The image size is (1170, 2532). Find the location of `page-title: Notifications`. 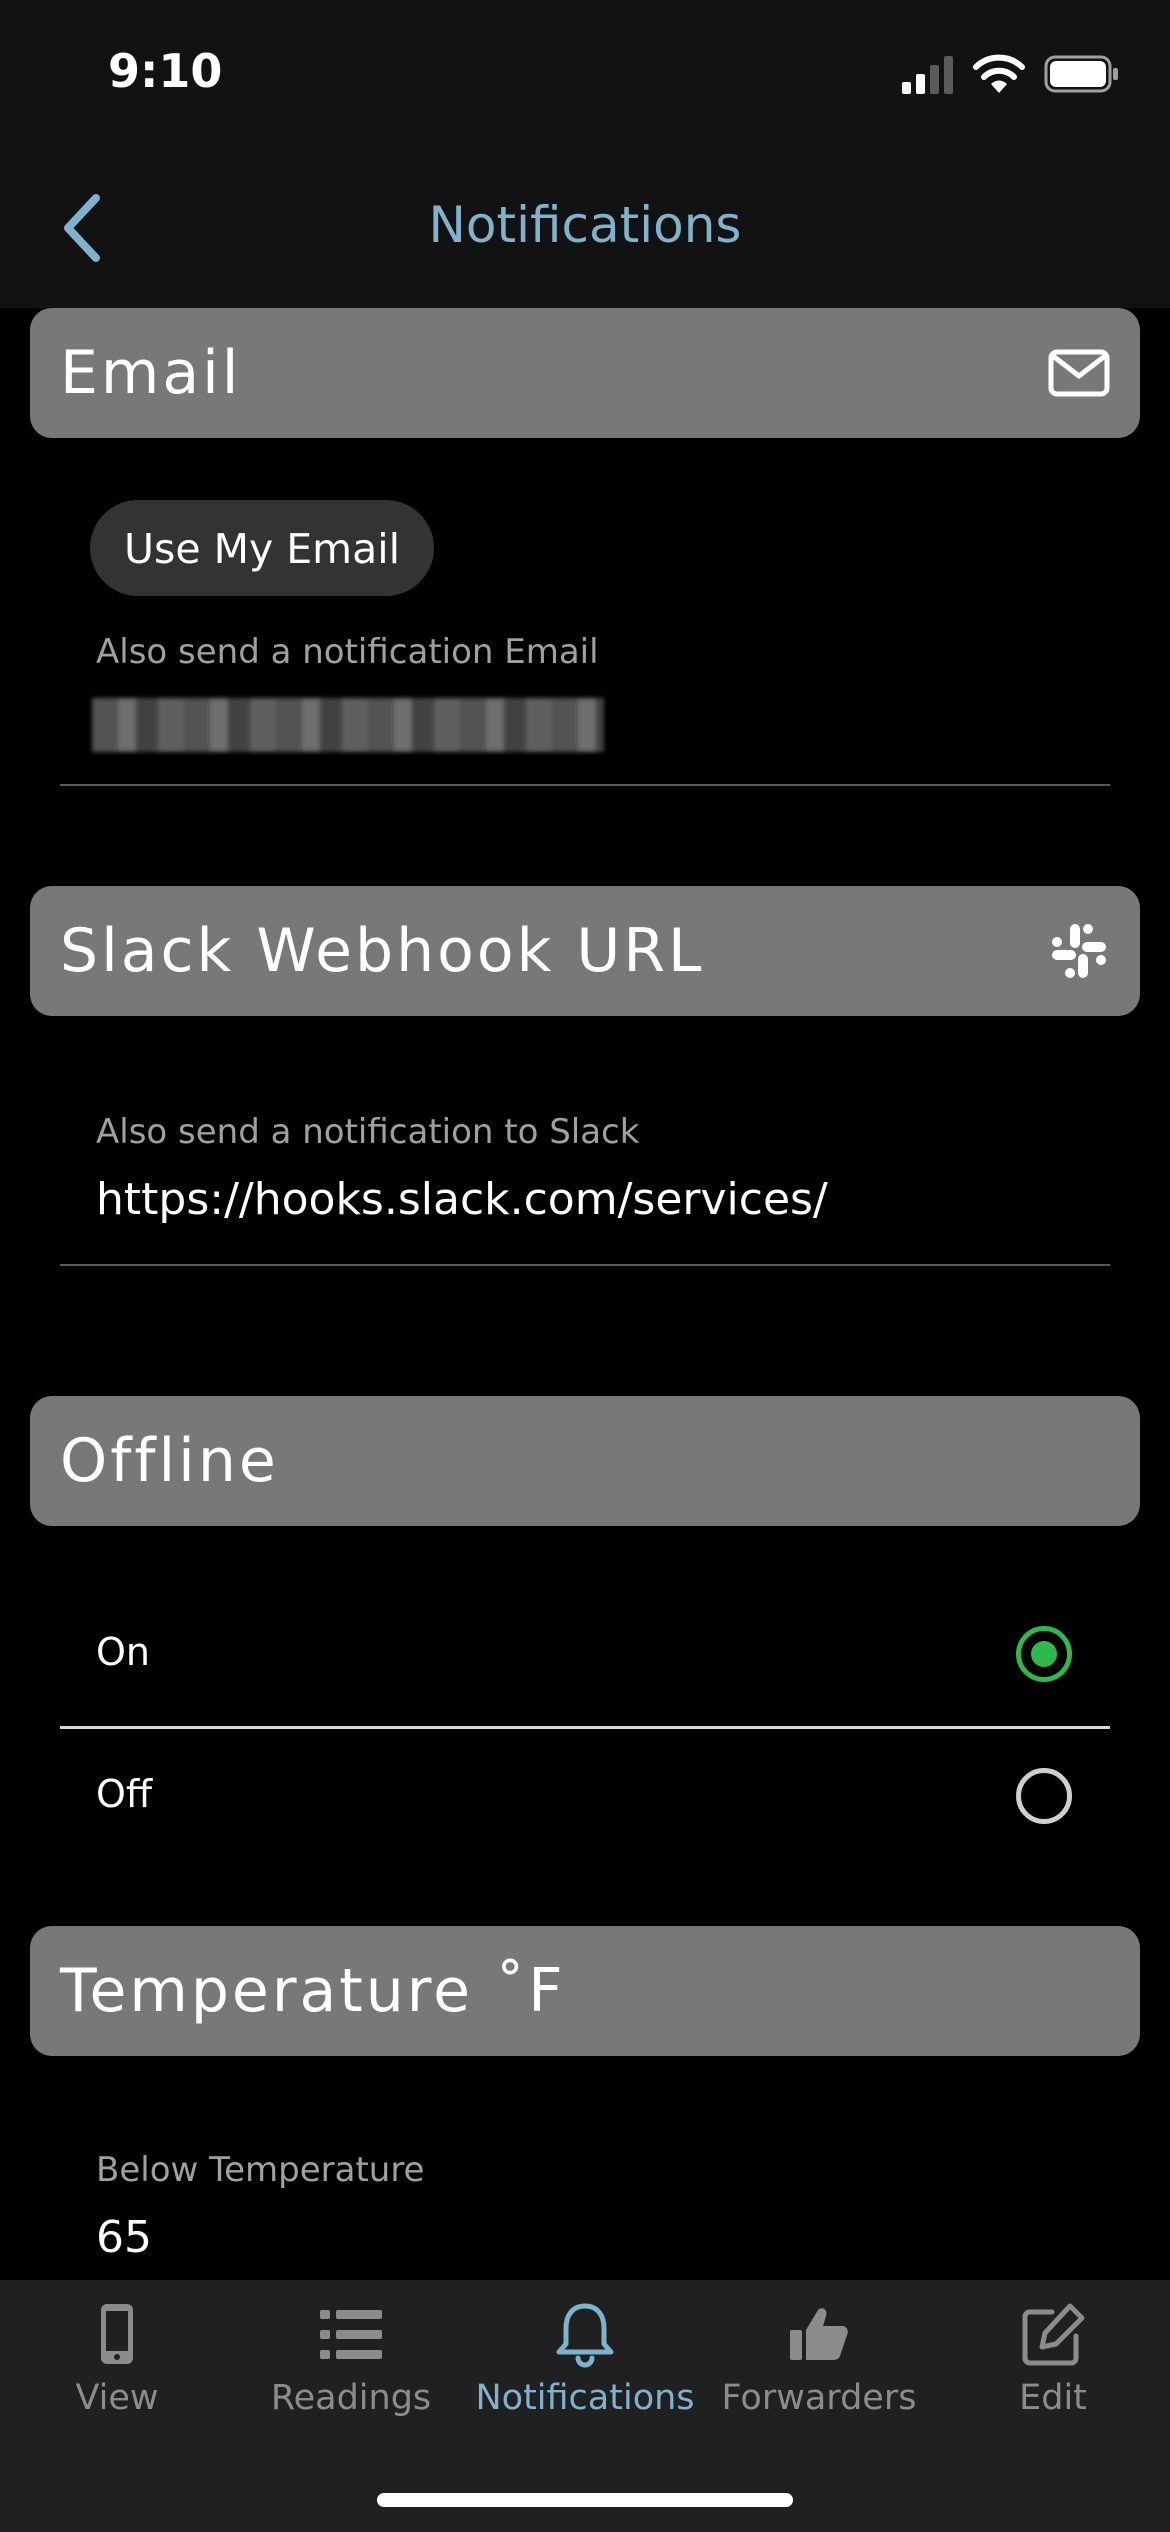

page-title: Notifications is located at coordinates (585, 225).